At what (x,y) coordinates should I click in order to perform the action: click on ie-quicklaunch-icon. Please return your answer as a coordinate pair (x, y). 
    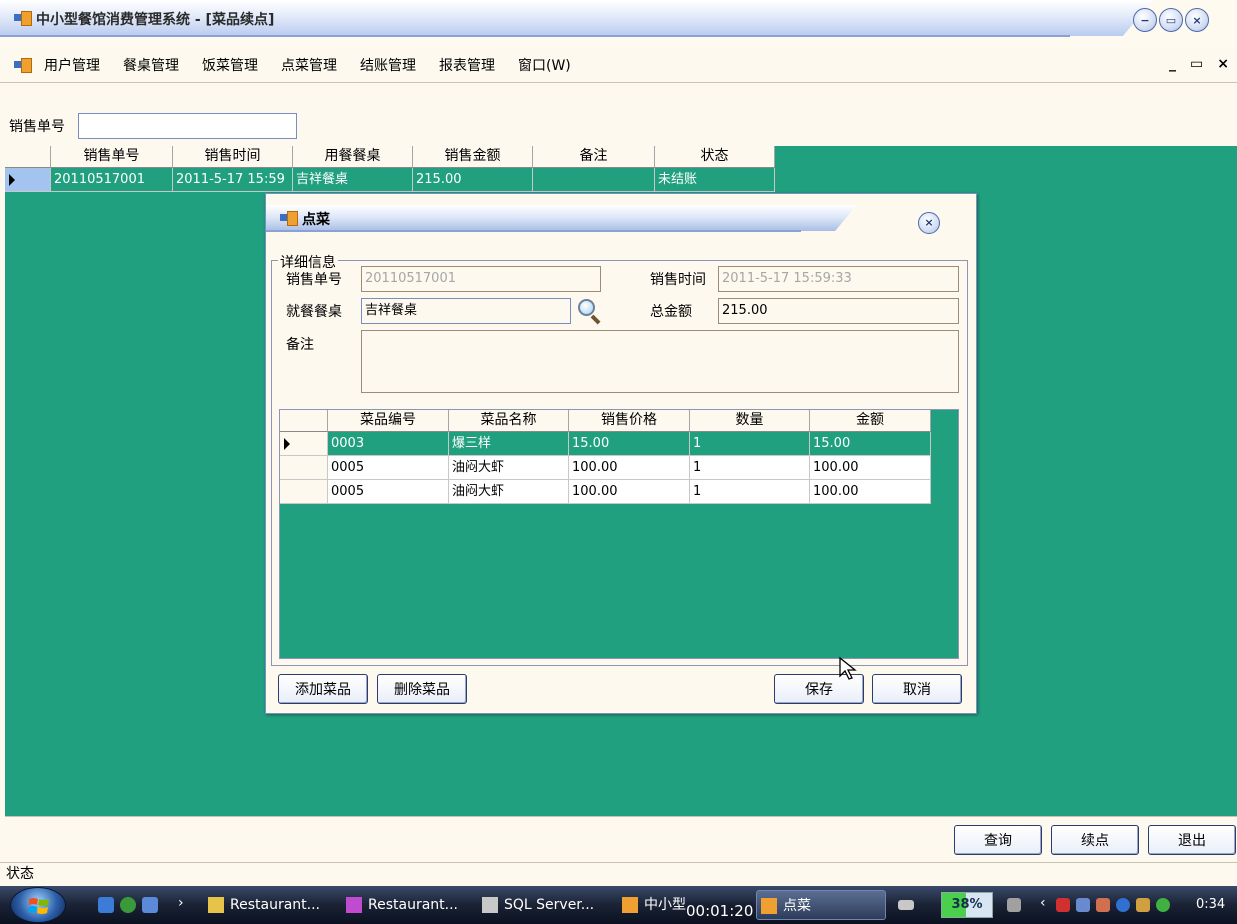
    Looking at the image, I should click on (106, 905).